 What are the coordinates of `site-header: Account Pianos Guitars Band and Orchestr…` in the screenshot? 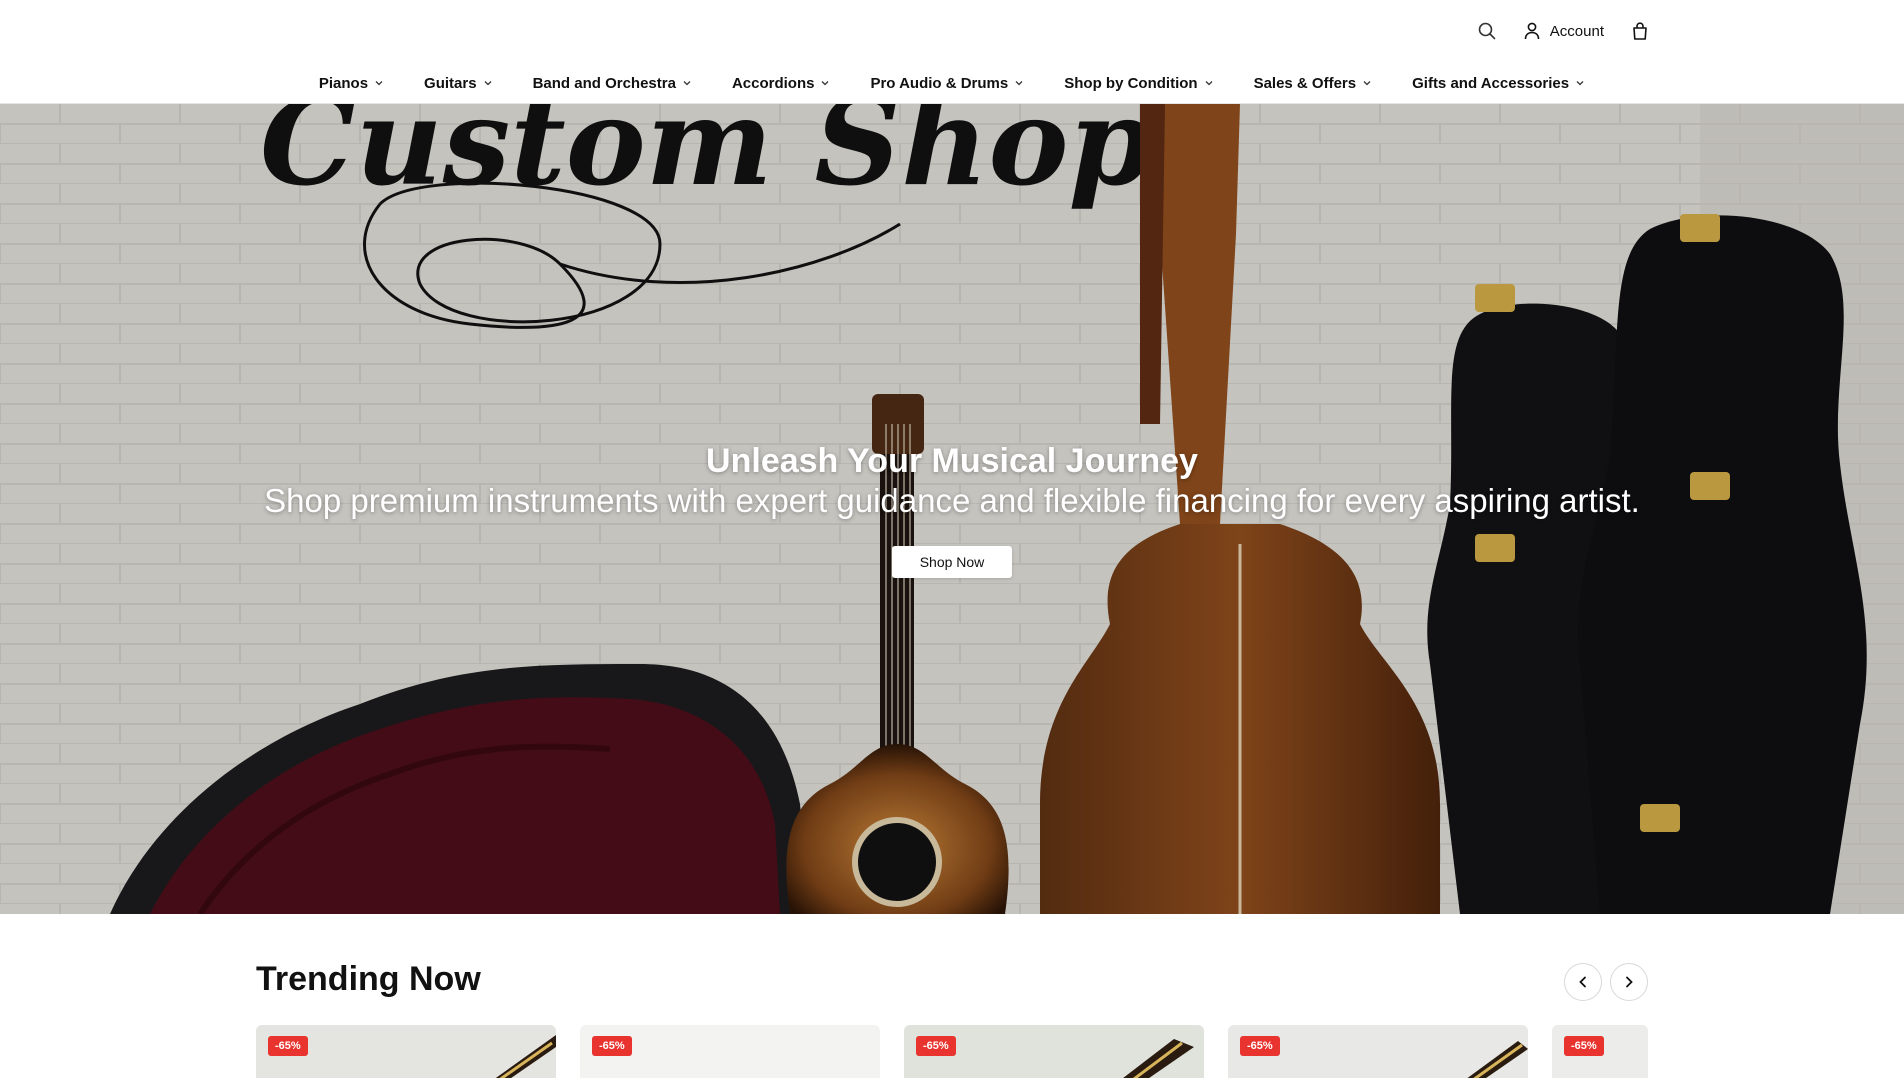 It's located at (952, 52).